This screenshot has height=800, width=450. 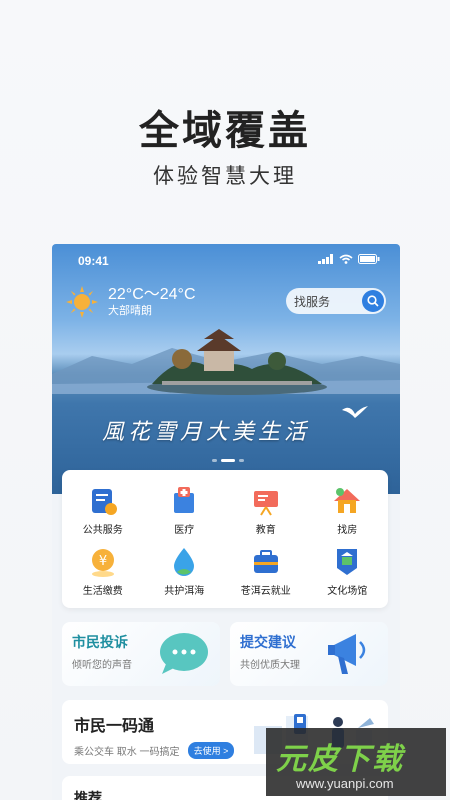 What do you see at coordinates (336, 301) in the screenshot?
I see `search-bar: 找服务` at bounding box center [336, 301].